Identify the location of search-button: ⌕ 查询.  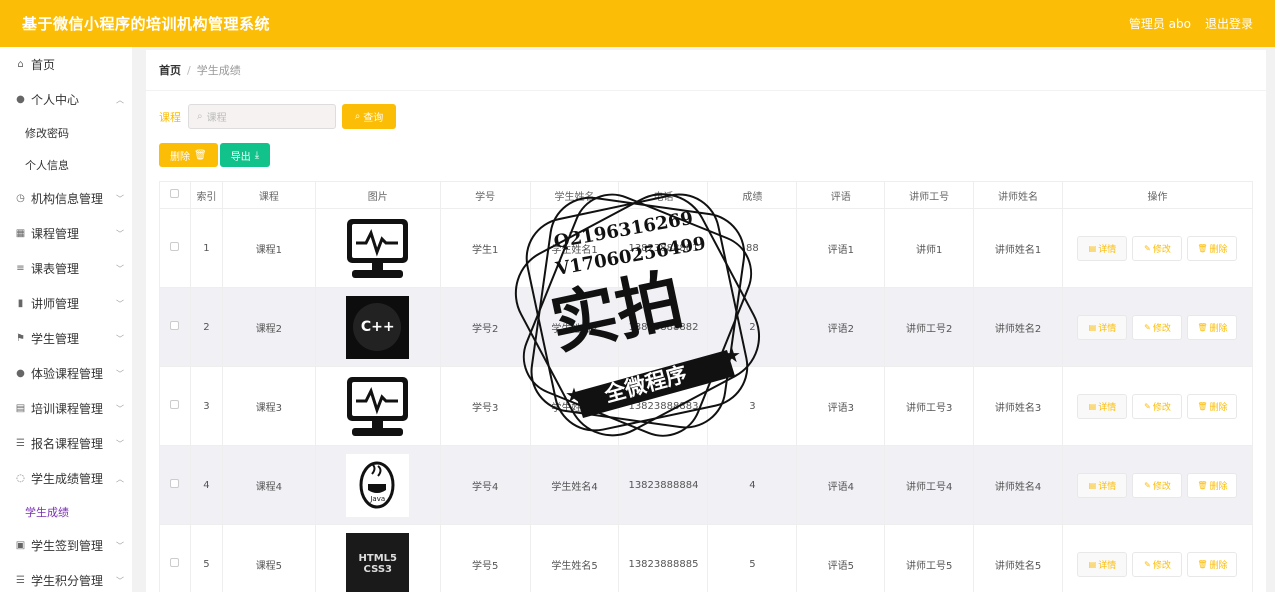
(369, 116).